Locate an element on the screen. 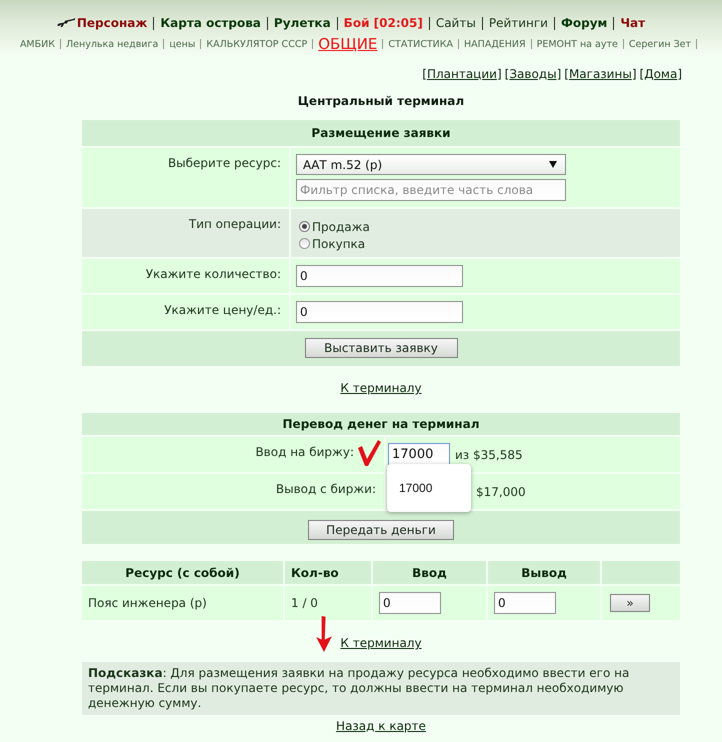 The height and width of the screenshot is (742, 722). field-label: Вывод с биржи: is located at coordinates (326, 489).